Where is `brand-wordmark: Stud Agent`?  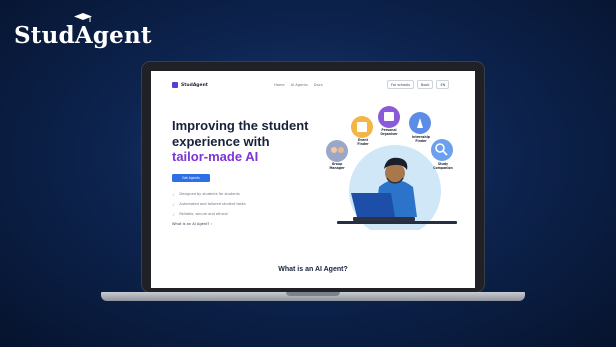 brand-wordmark: Stud Agent is located at coordinates (83, 31).